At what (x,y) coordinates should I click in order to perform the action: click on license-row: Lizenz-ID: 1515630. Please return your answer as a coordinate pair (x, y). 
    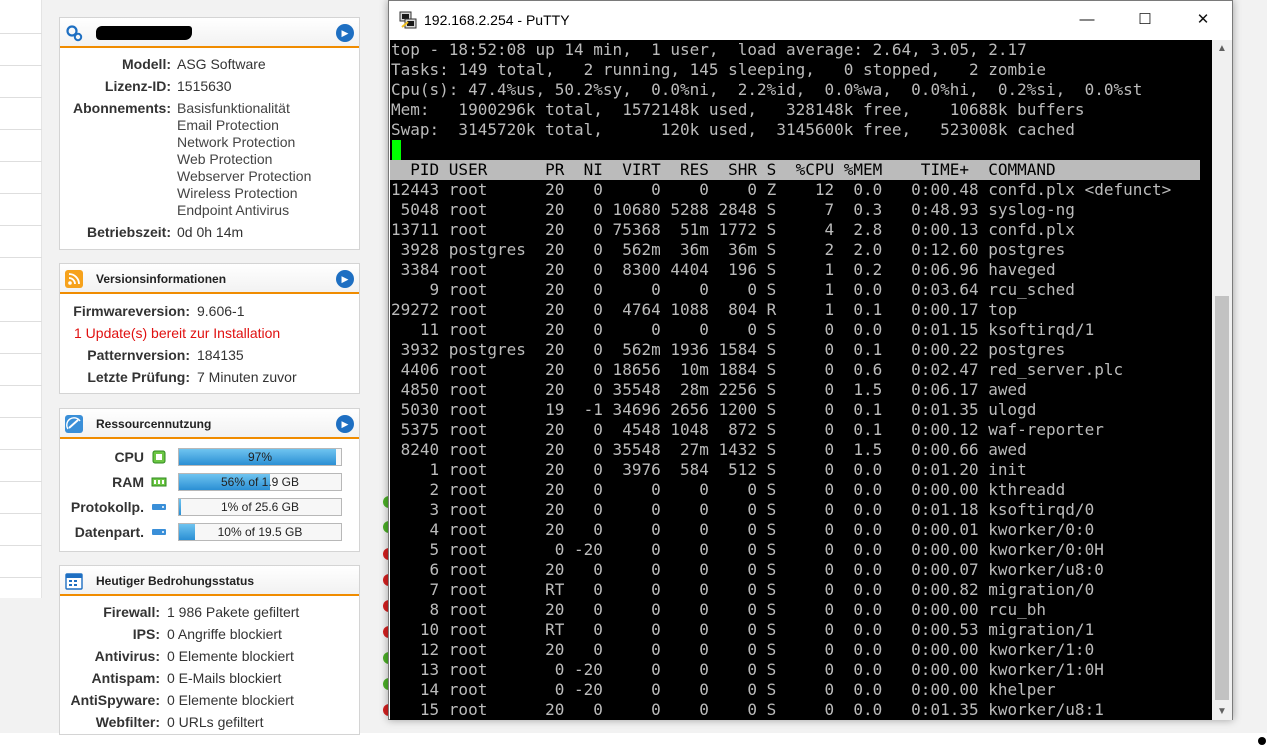
    Looking at the image, I should click on (210, 87).